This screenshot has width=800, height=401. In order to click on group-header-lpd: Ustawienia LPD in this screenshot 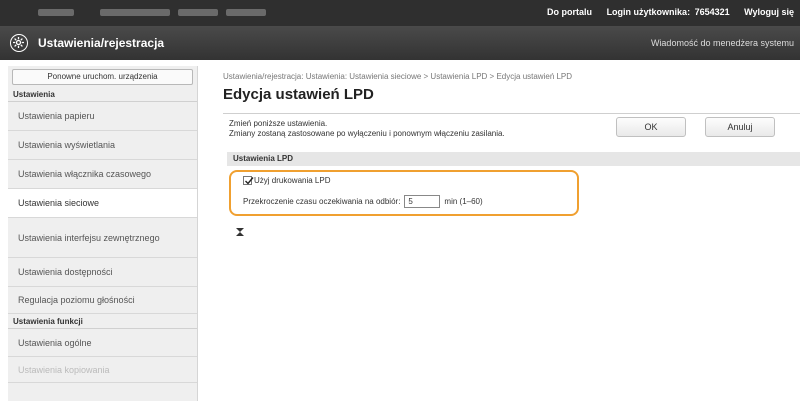, I will do `click(513, 159)`.